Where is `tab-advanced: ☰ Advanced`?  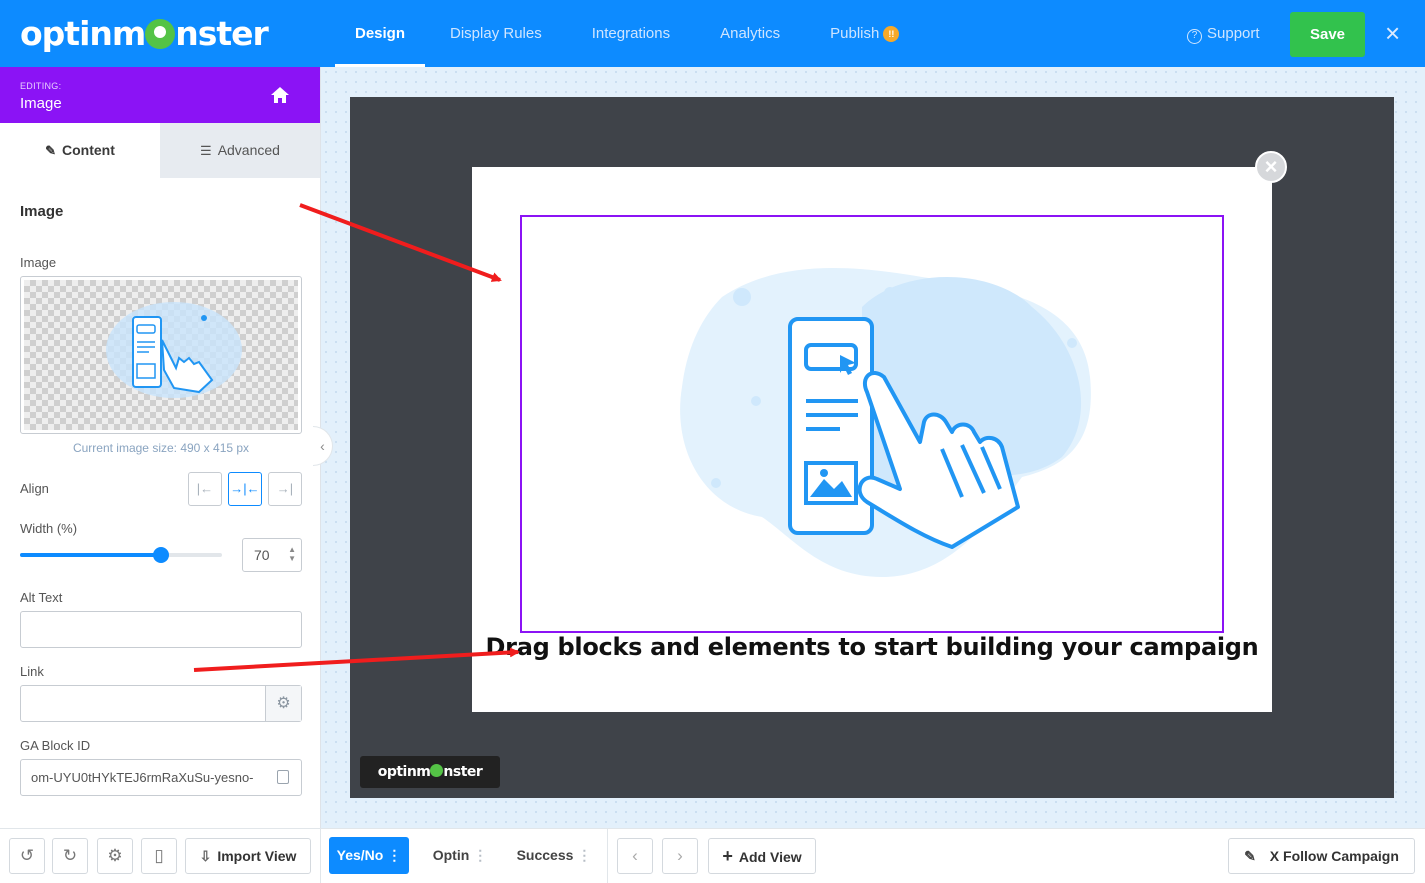
tab-advanced: ☰ Advanced is located at coordinates (240, 150).